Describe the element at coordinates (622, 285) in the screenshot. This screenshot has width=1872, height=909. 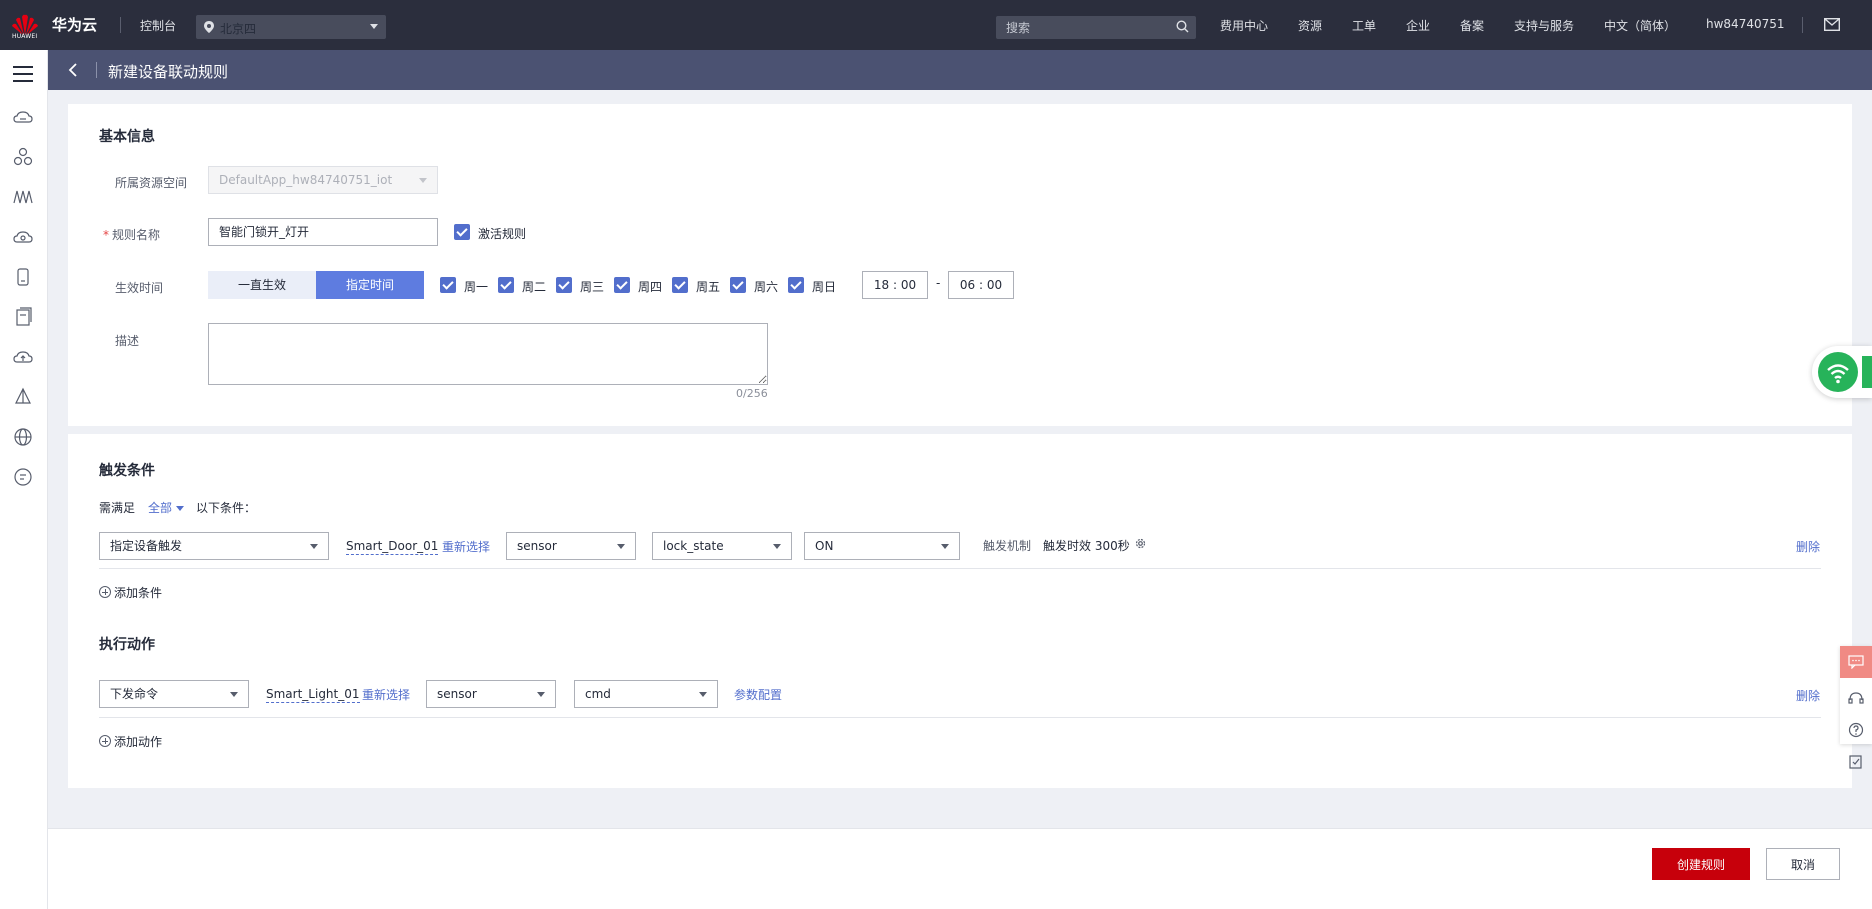
I see `day-thursday-checkbox` at that location.